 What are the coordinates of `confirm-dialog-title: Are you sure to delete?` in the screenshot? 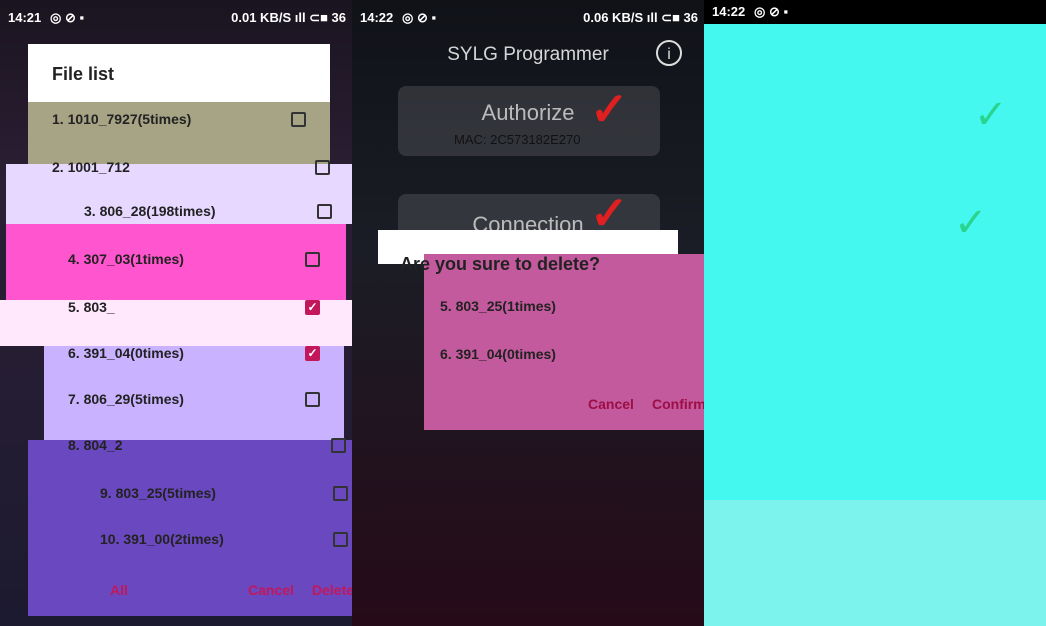 It's located at (500, 264).